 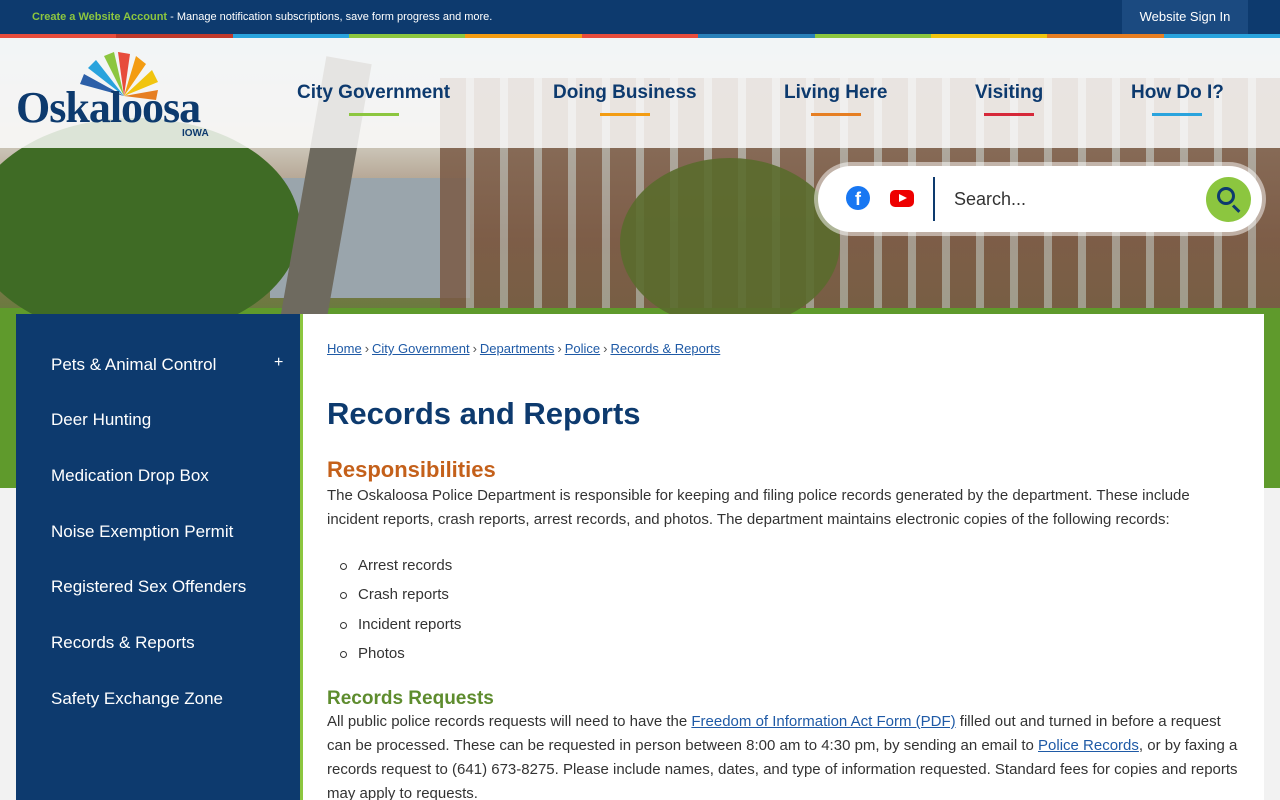 What do you see at coordinates (400, 627) in the screenshot?
I see `list-item: Incident reports` at bounding box center [400, 627].